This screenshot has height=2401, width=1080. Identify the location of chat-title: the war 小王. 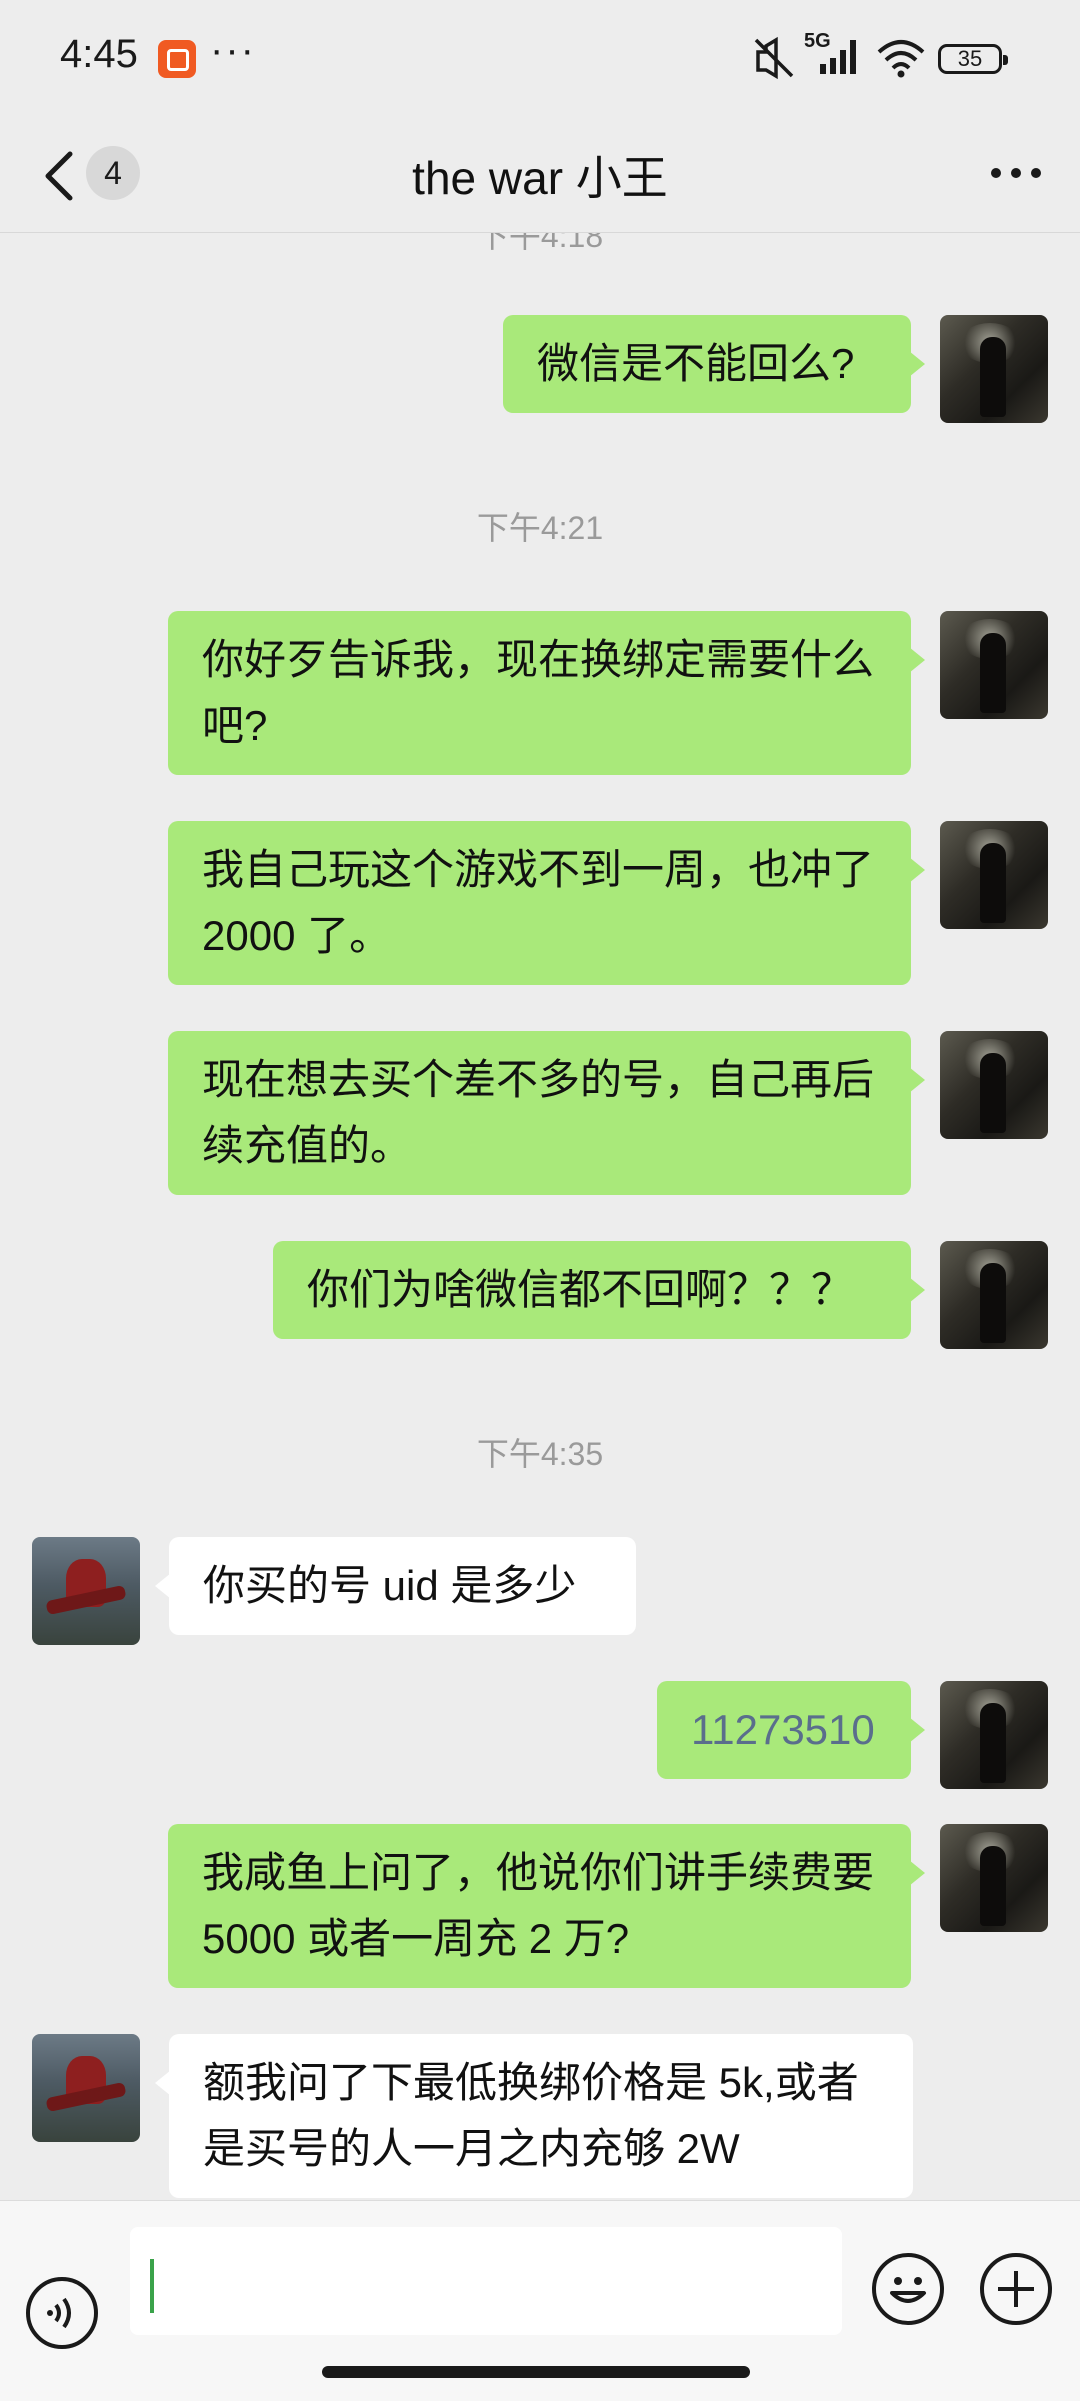
(540, 178).